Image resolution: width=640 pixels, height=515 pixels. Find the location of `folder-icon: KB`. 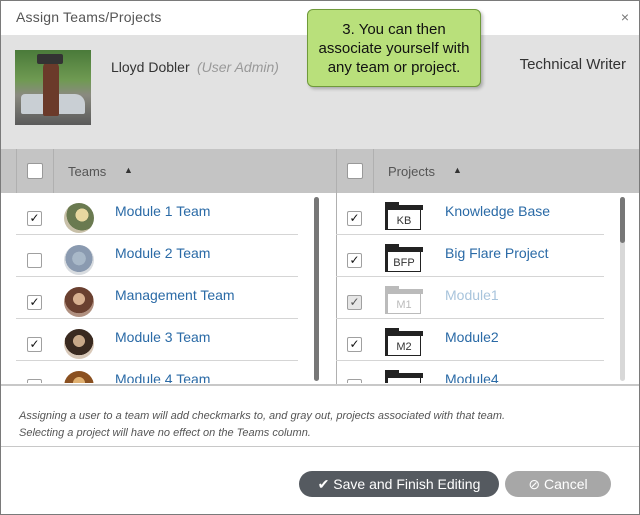

folder-icon: KB is located at coordinates (404, 216).